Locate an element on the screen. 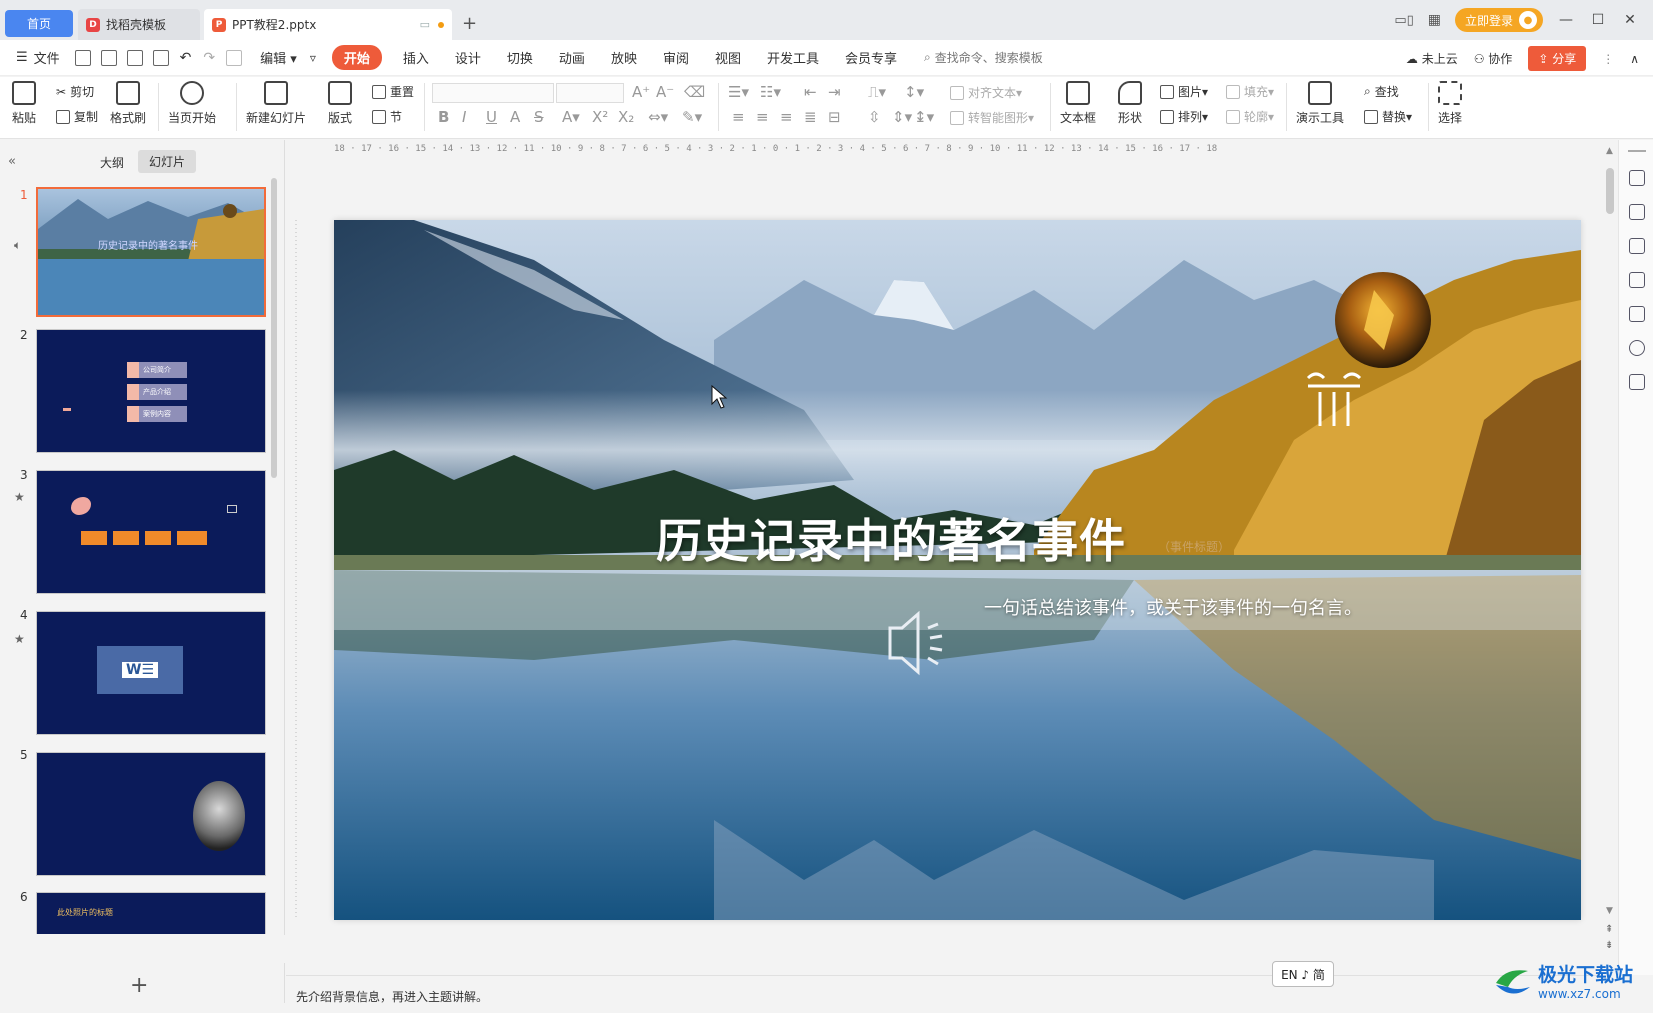 This screenshot has width=1653, height=1013. menu-member: 会员专享 is located at coordinates (871, 57).